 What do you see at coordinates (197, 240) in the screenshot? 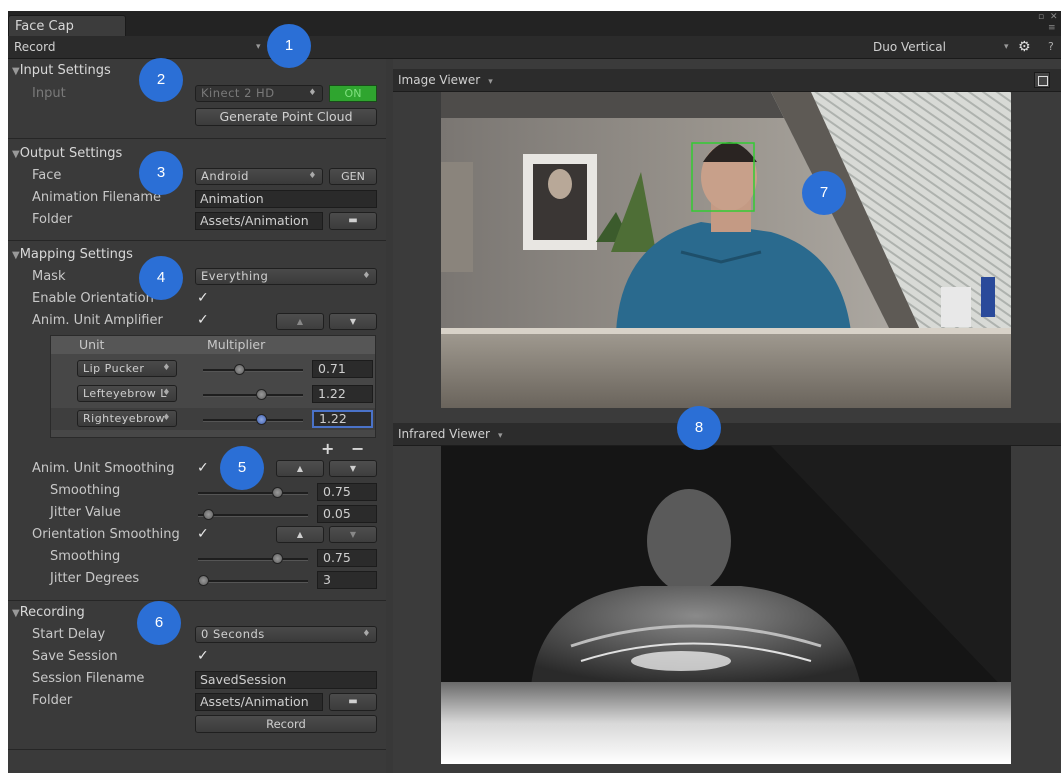
I see `divider` at bounding box center [197, 240].